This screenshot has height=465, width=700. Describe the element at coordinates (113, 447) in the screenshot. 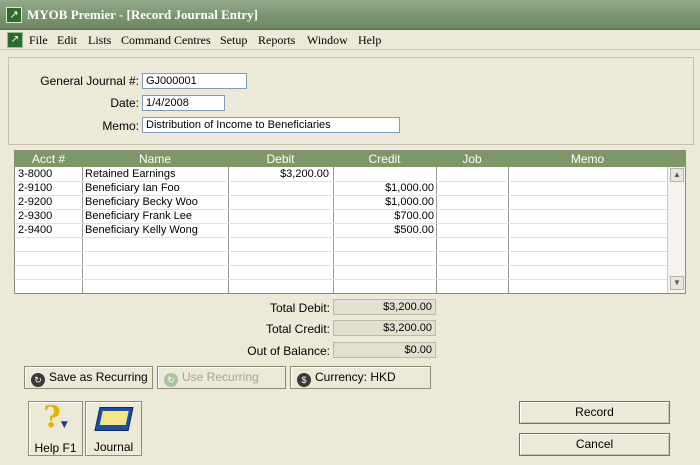

I see `journal-label: Journal` at that location.